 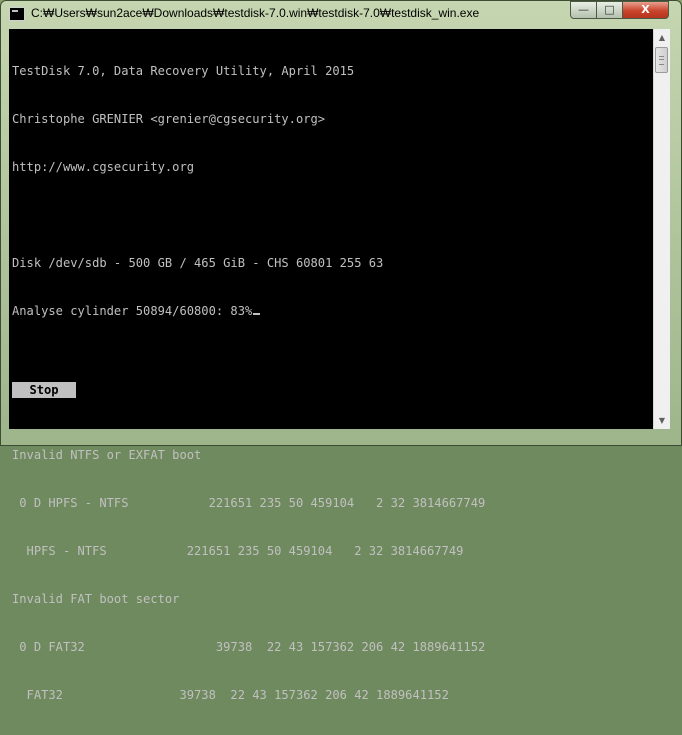 What do you see at coordinates (96, 599) in the screenshot?
I see `console-line: Invalid FAT boot sector` at bounding box center [96, 599].